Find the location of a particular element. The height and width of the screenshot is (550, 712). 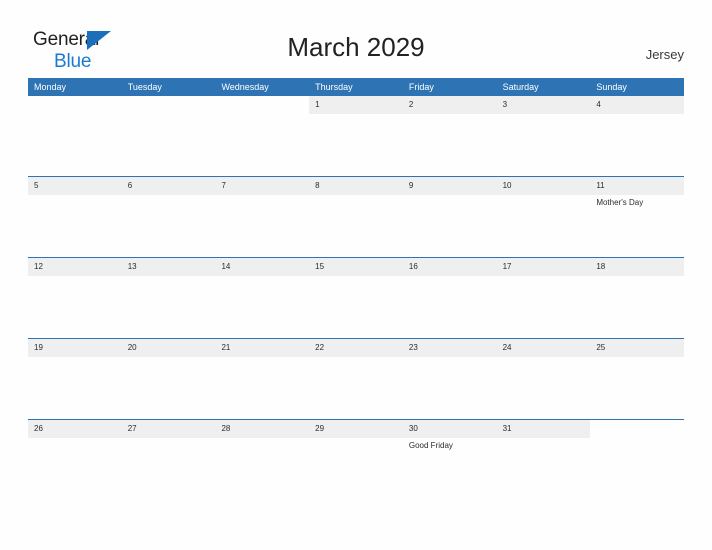

calendar-day-cell: 2 is located at coordinates (449, 136).